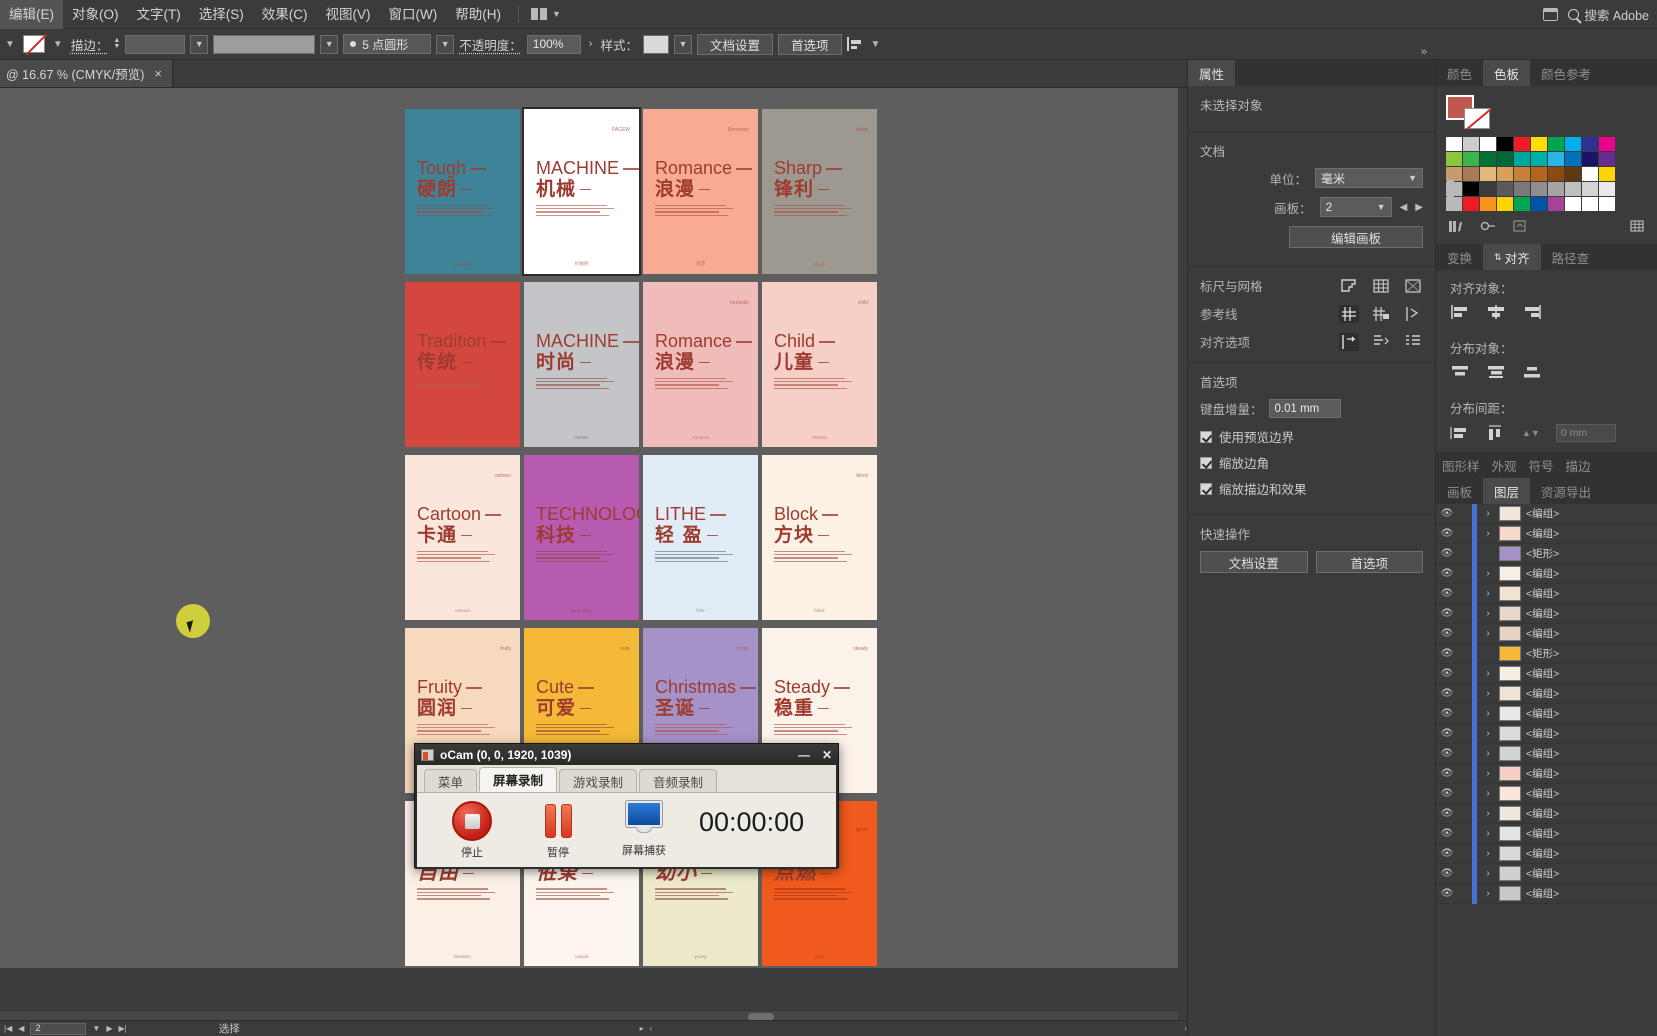  What do you see at coordinates (678, 780) in the screenshot?
I see `ocam-tab-audio-record: 音频录制` at bounding box center [678, 780].